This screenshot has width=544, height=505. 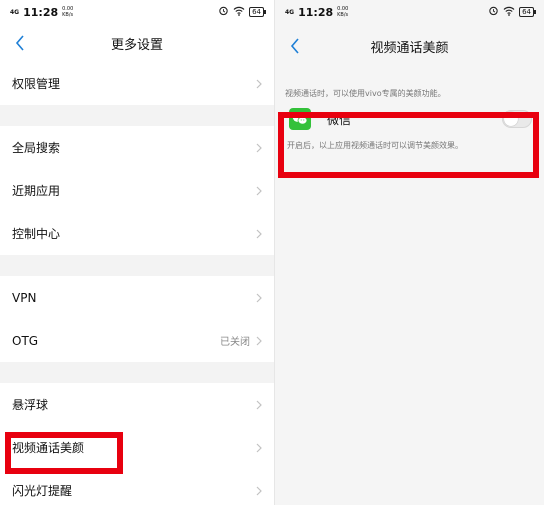 I want to click on settings-item-flash-alert: 闪光灯提醒, so click(x=137, y=487).